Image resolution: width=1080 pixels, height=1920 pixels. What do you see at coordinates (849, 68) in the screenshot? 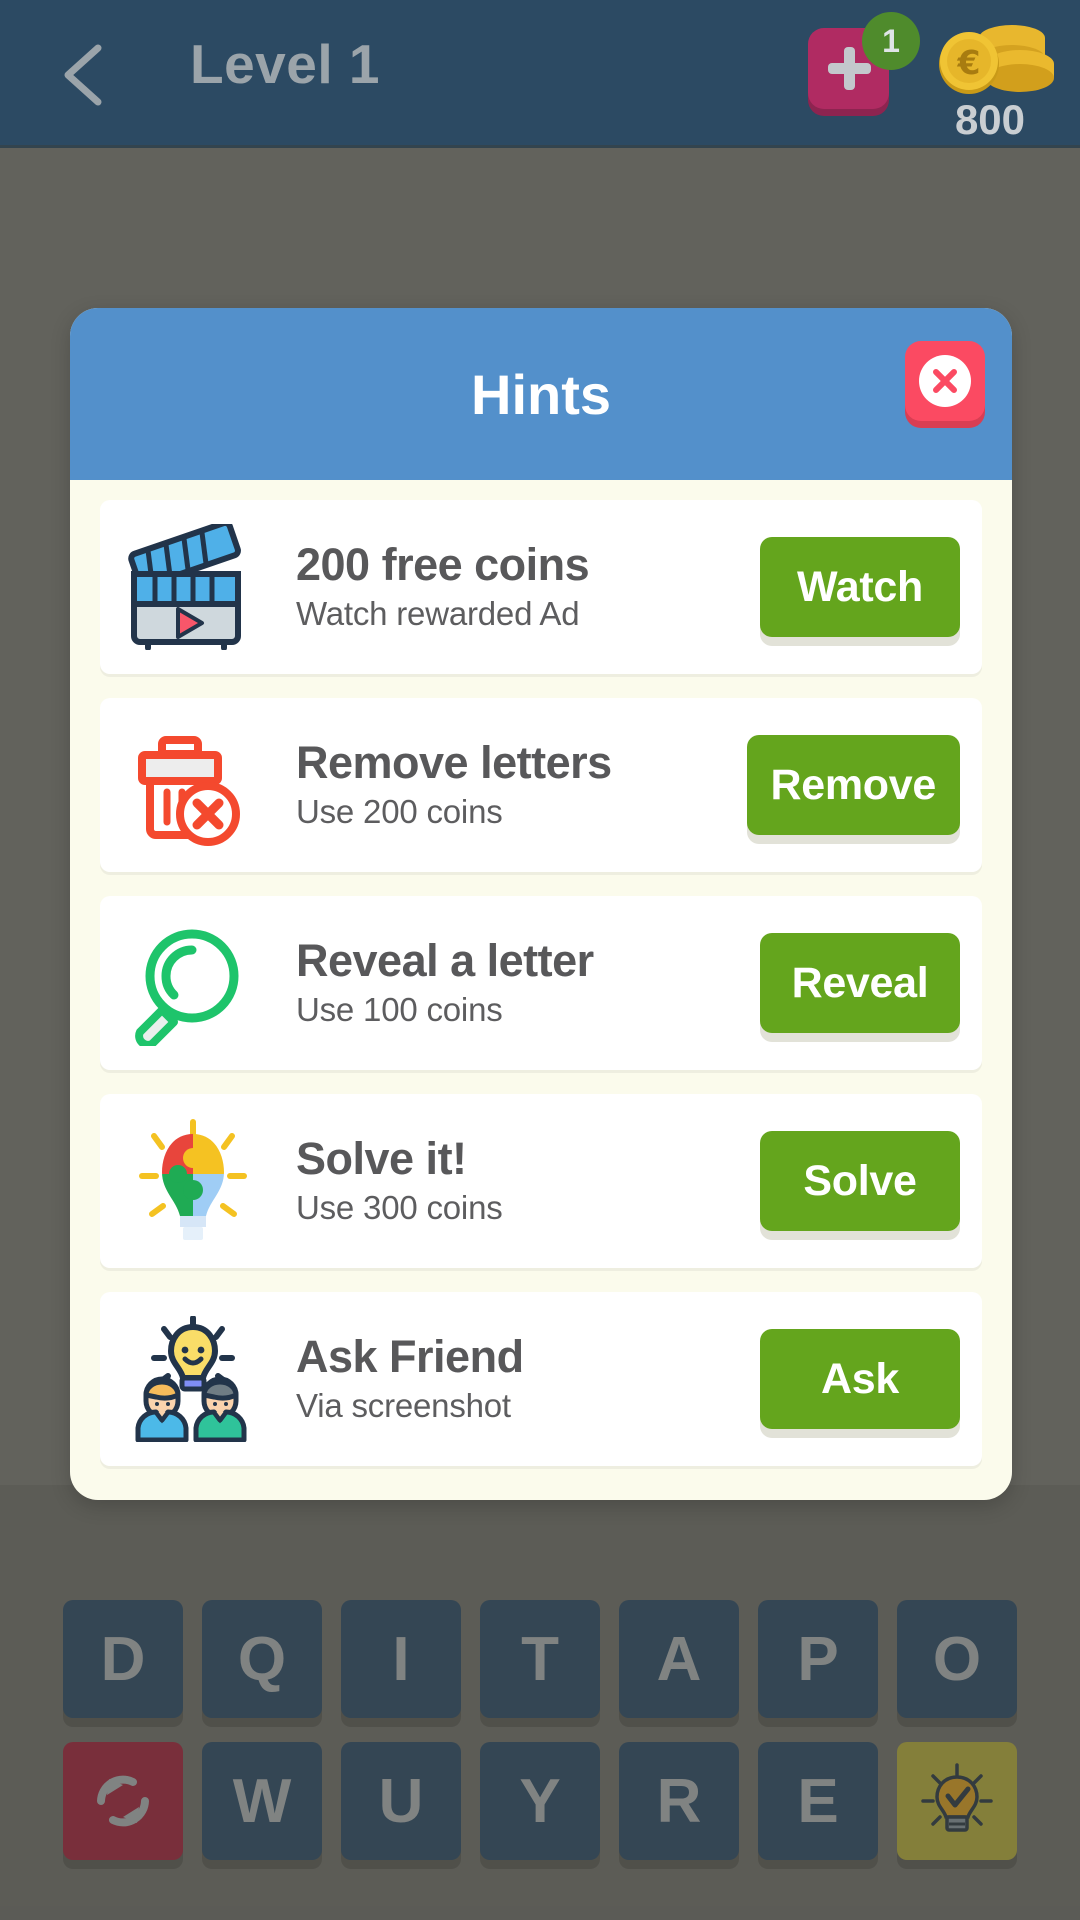
I see `plus-icon-horizontal` at bounding box center [849, 68].